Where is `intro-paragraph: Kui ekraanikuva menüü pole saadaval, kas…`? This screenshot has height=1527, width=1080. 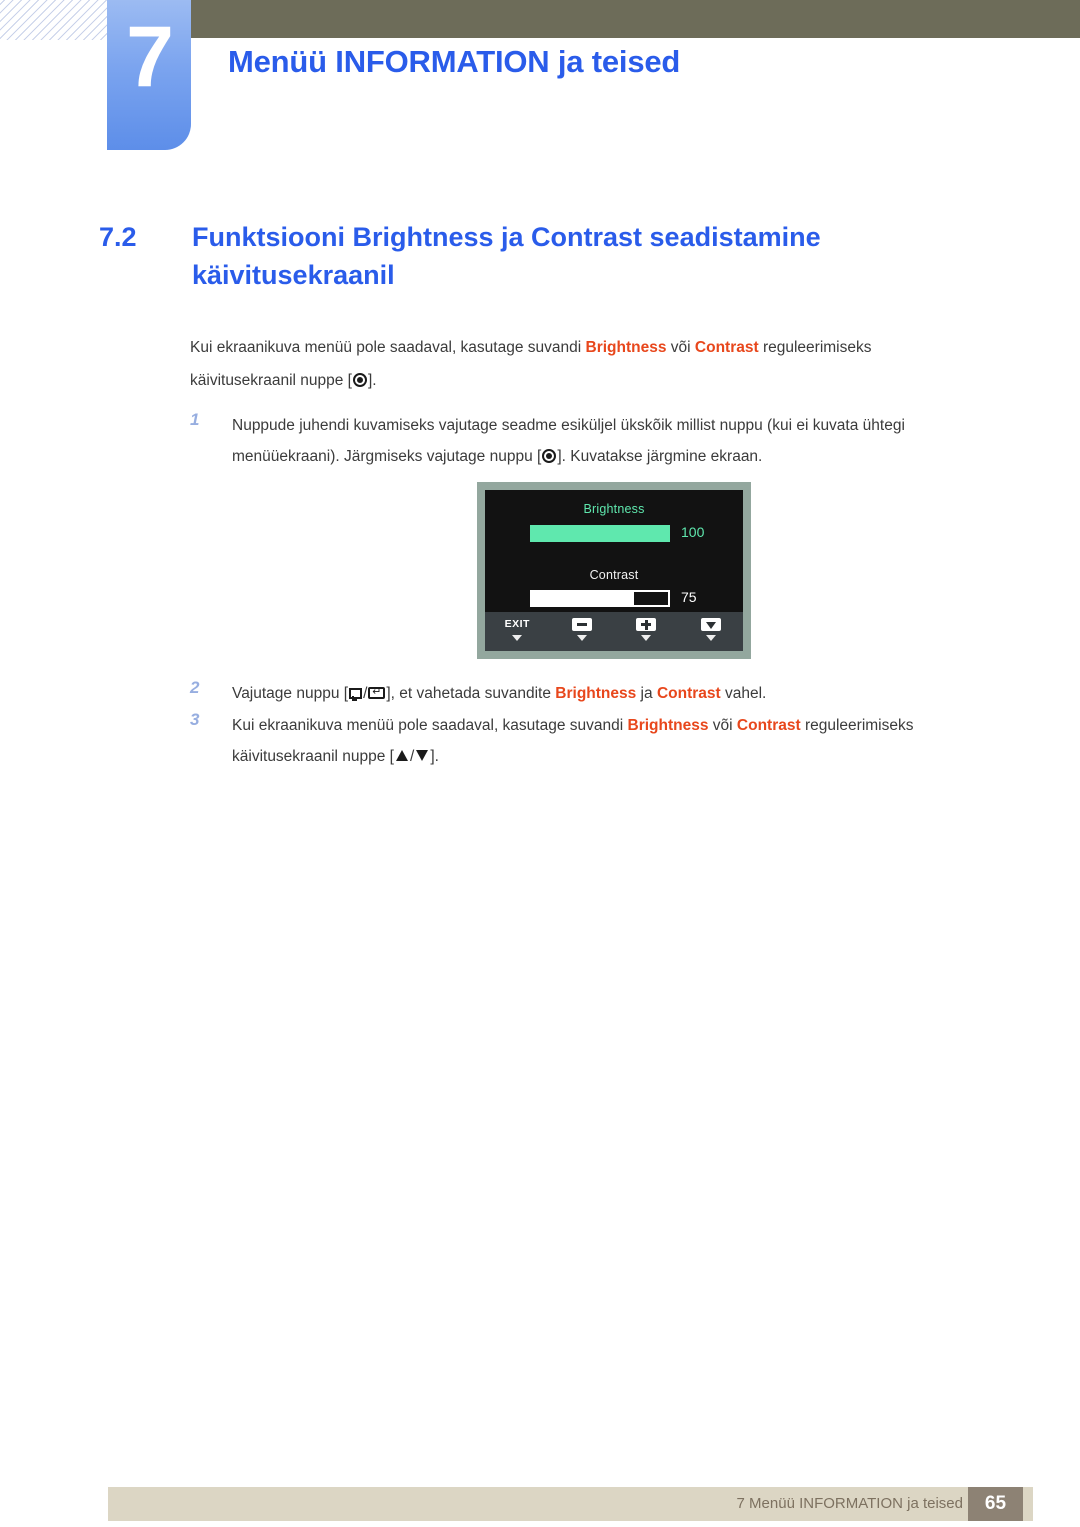
intro-paragraph: Kui ekraanikuva menüü pole saadaval, kas… is located at coordinates (590, 364).